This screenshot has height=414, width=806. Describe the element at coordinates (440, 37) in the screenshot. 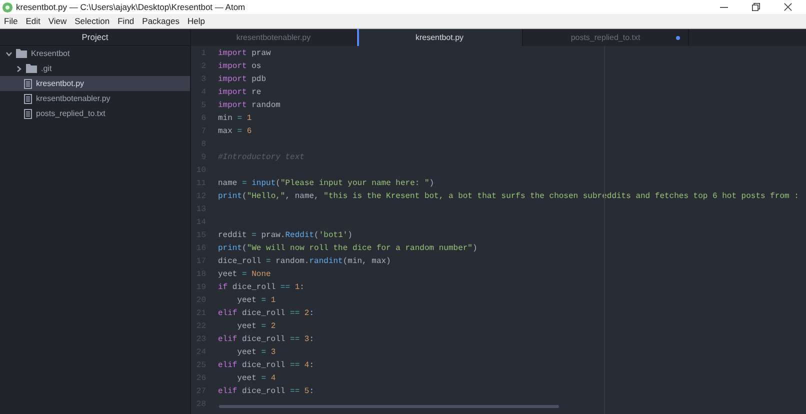

I see `tab: kresentbot.py` at that location.